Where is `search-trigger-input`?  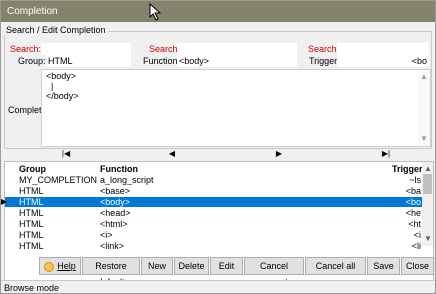
search-trigger-input is located at coordinates (383, 49).